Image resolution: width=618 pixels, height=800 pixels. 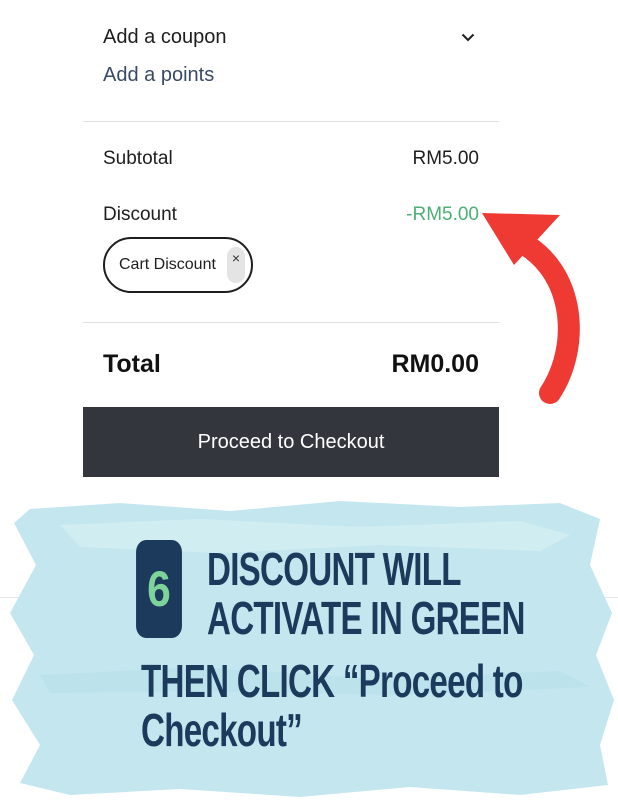 I want to click on coupon-label: Add a coupon, so click(x=165, y=36).